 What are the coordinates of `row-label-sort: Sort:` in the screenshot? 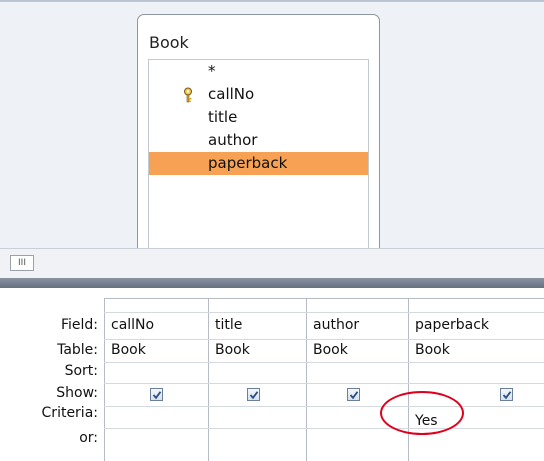 It's located at (81, 371).